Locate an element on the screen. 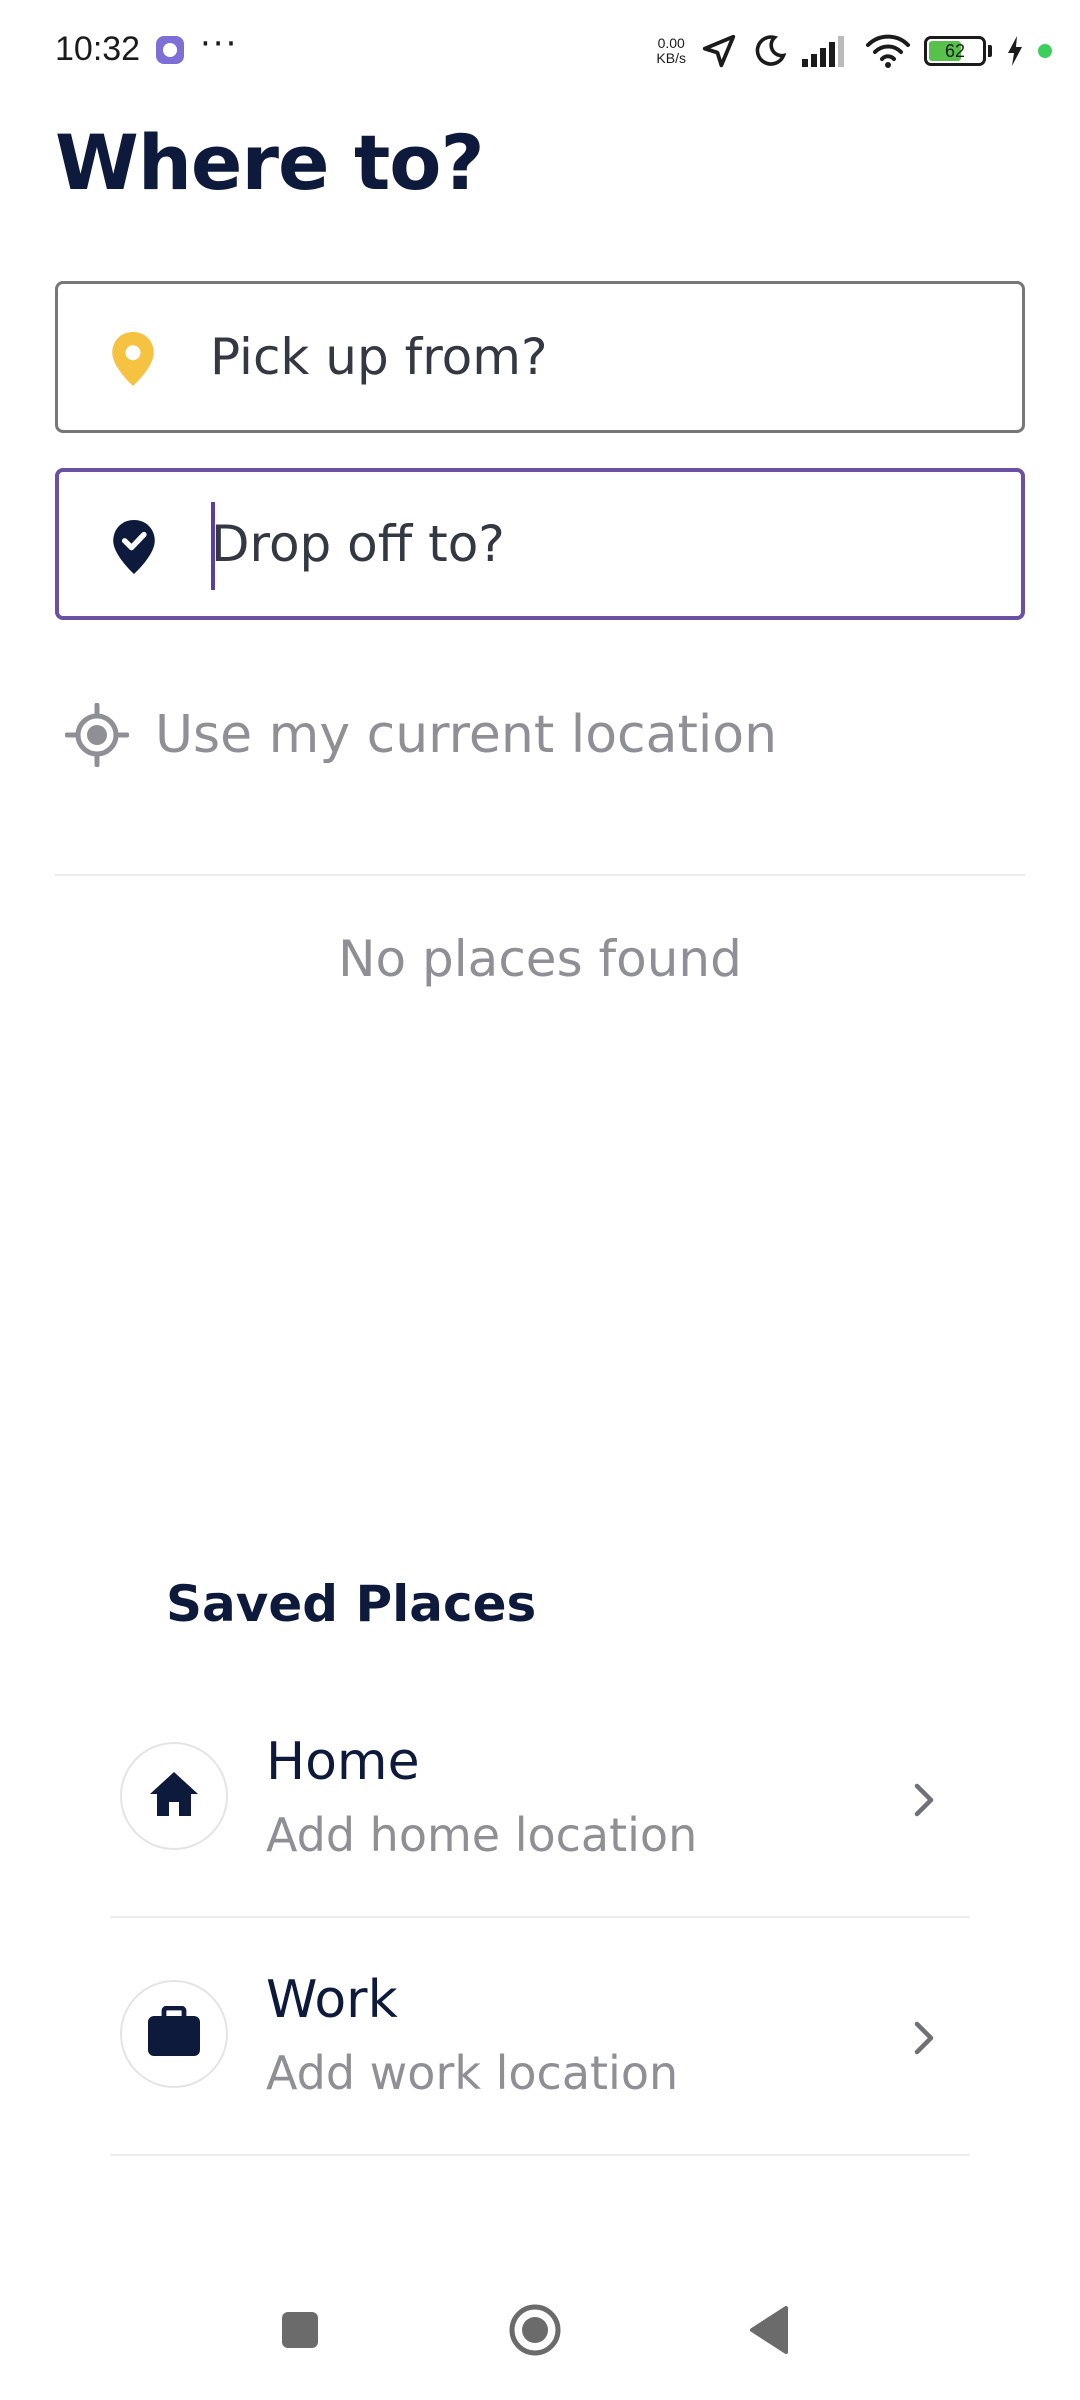  saved-place-name: Work is located at coordinates (332, 2000).